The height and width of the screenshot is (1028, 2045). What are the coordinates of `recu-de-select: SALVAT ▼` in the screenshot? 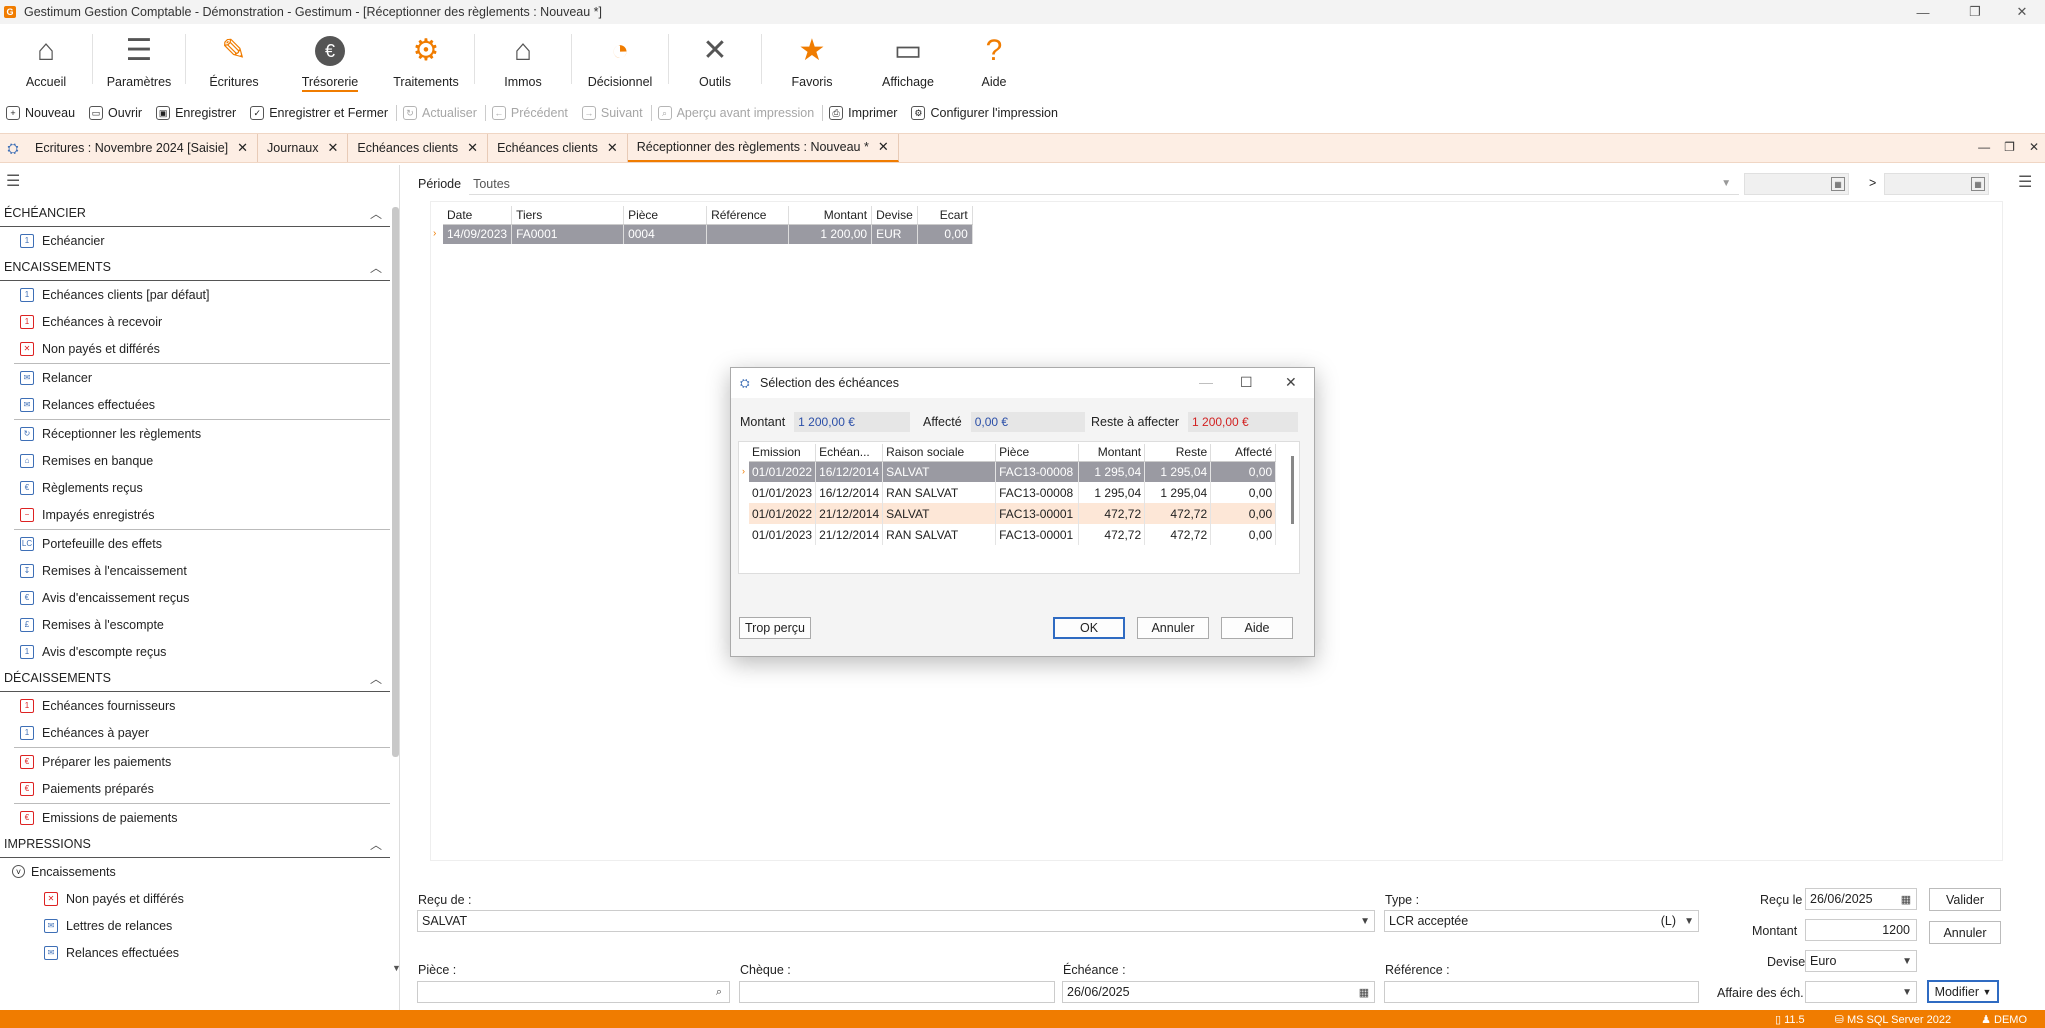 It's located at (896, 921).